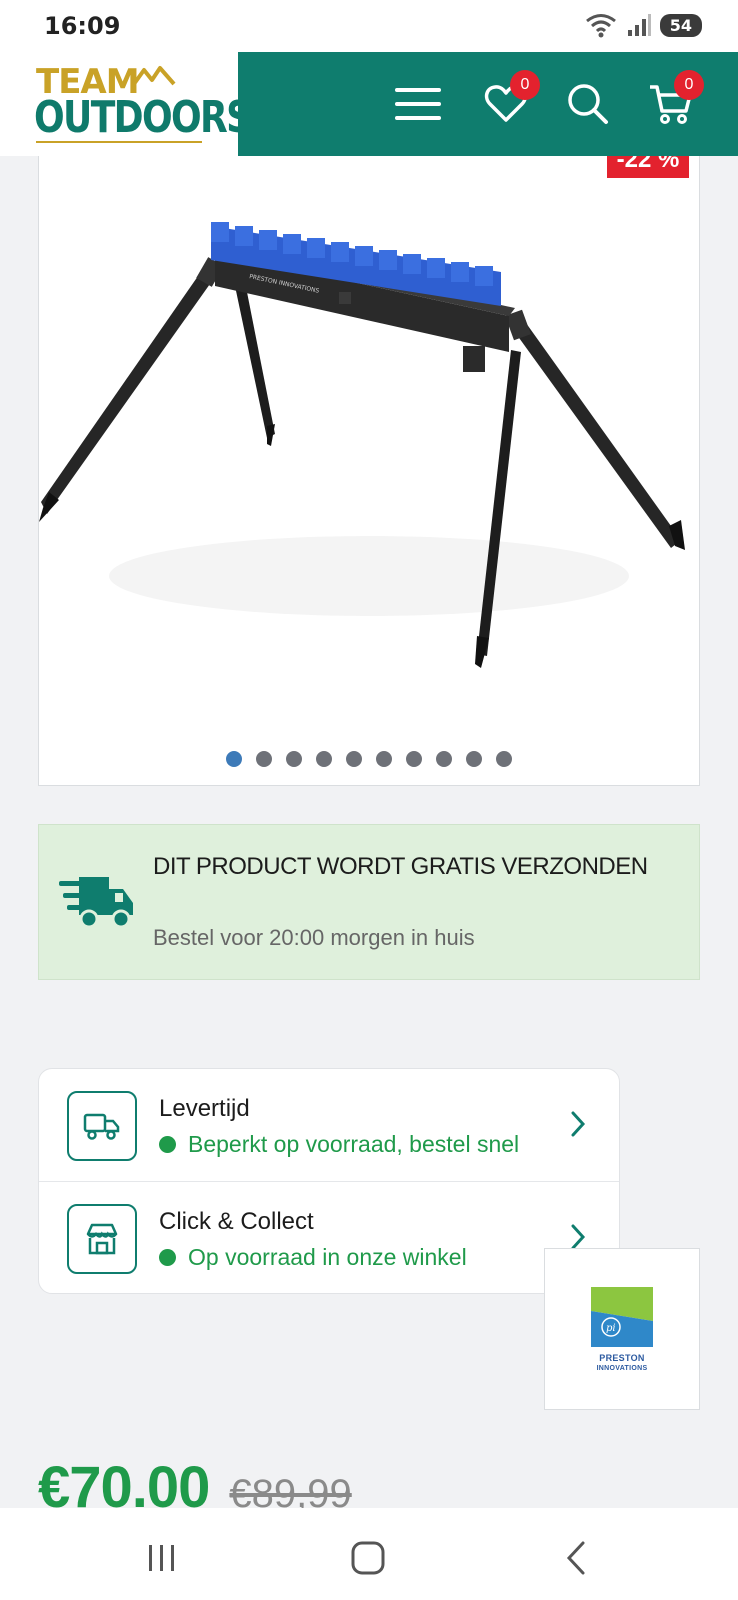  I want to click on cart-count-badge: 0, so click(689, 85).